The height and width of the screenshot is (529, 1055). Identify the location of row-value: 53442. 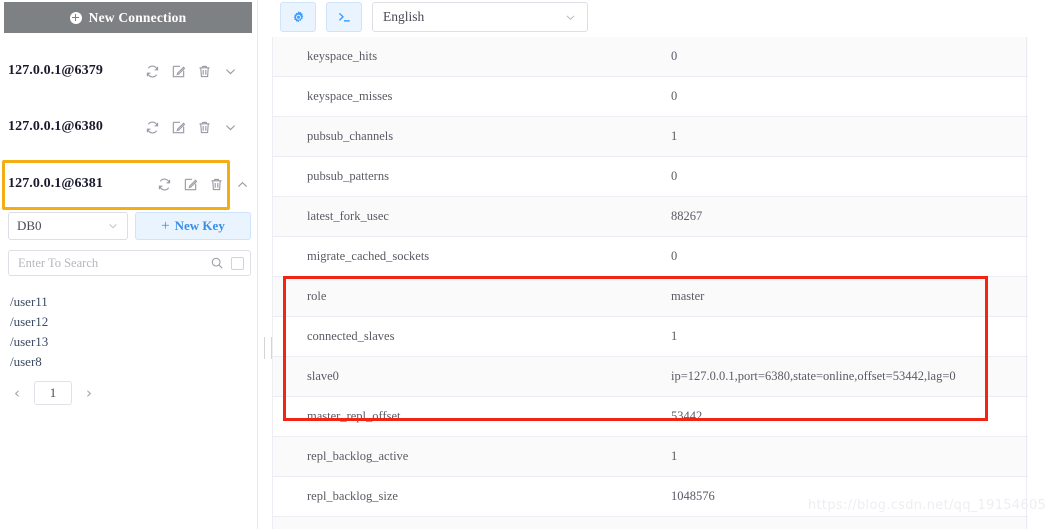
(687, 416).